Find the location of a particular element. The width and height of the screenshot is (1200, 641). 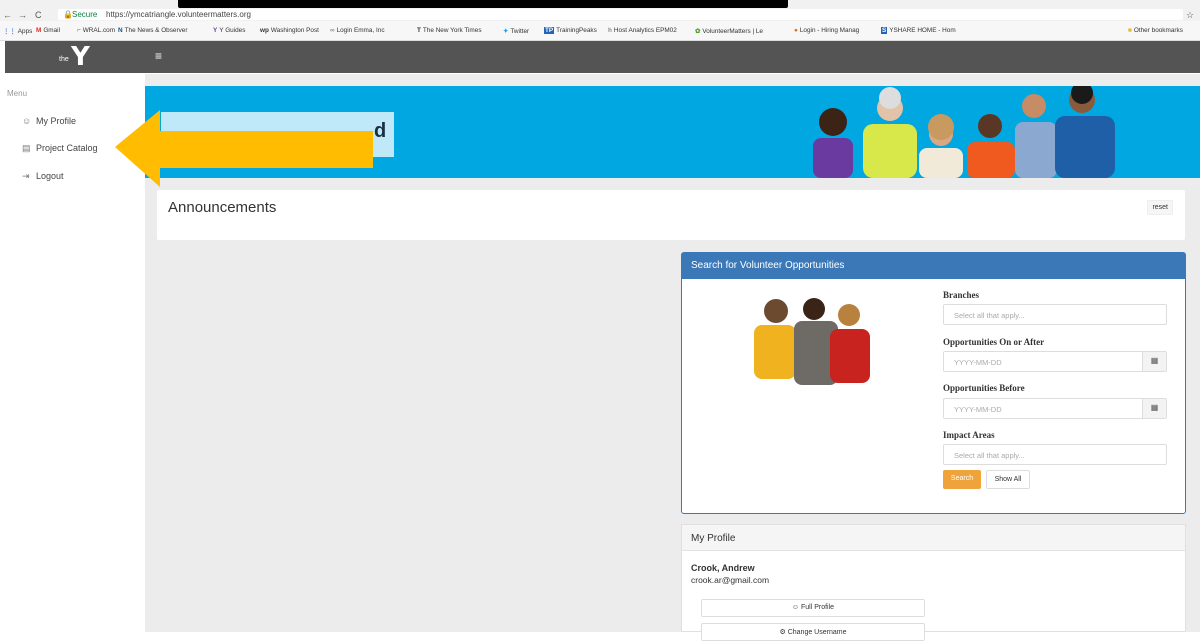

apps-icon: ⋮⋮ is located at coordinates (9, 31).